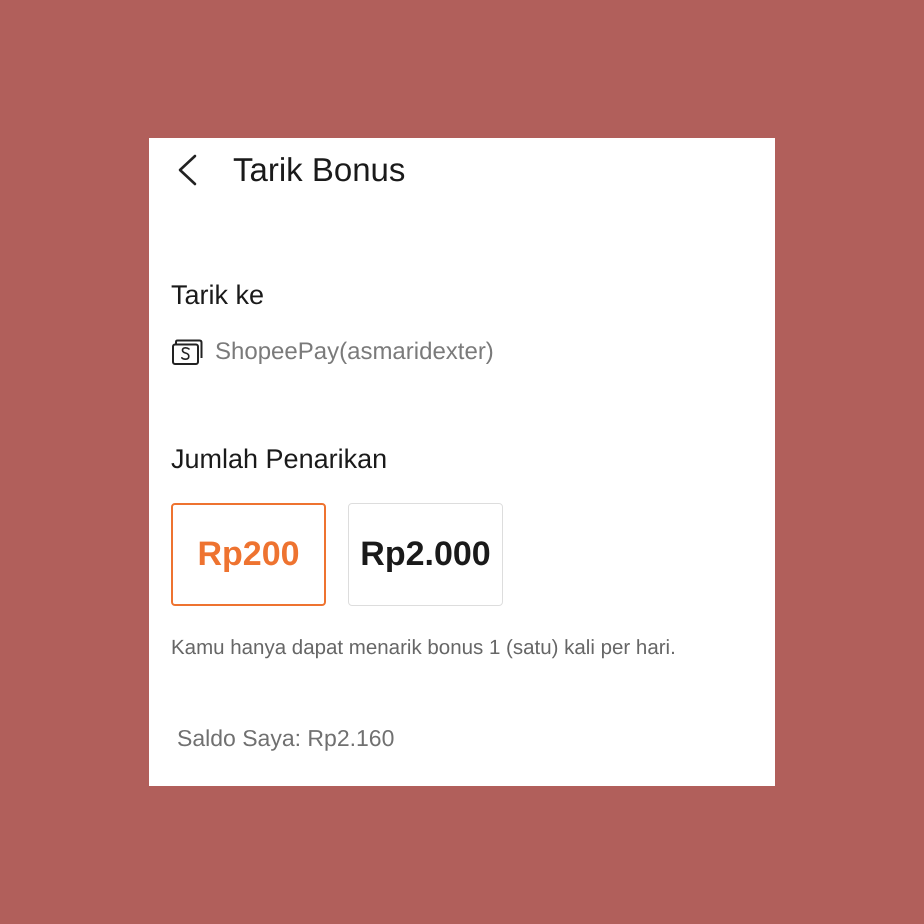  What do you see at coordinates (187, 170) in the screenshot?
I see `back-icon` at bounding box center [187, 170].